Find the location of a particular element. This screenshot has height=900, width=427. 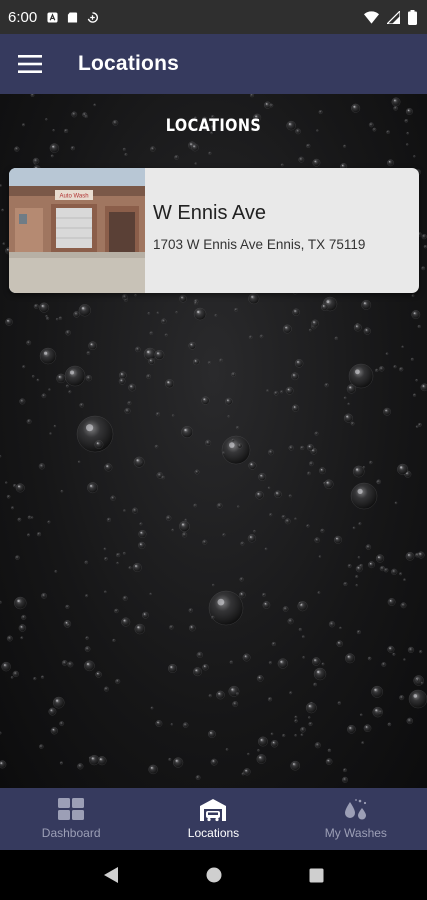

back-triangle-icon is located at coordinates (111, 875).